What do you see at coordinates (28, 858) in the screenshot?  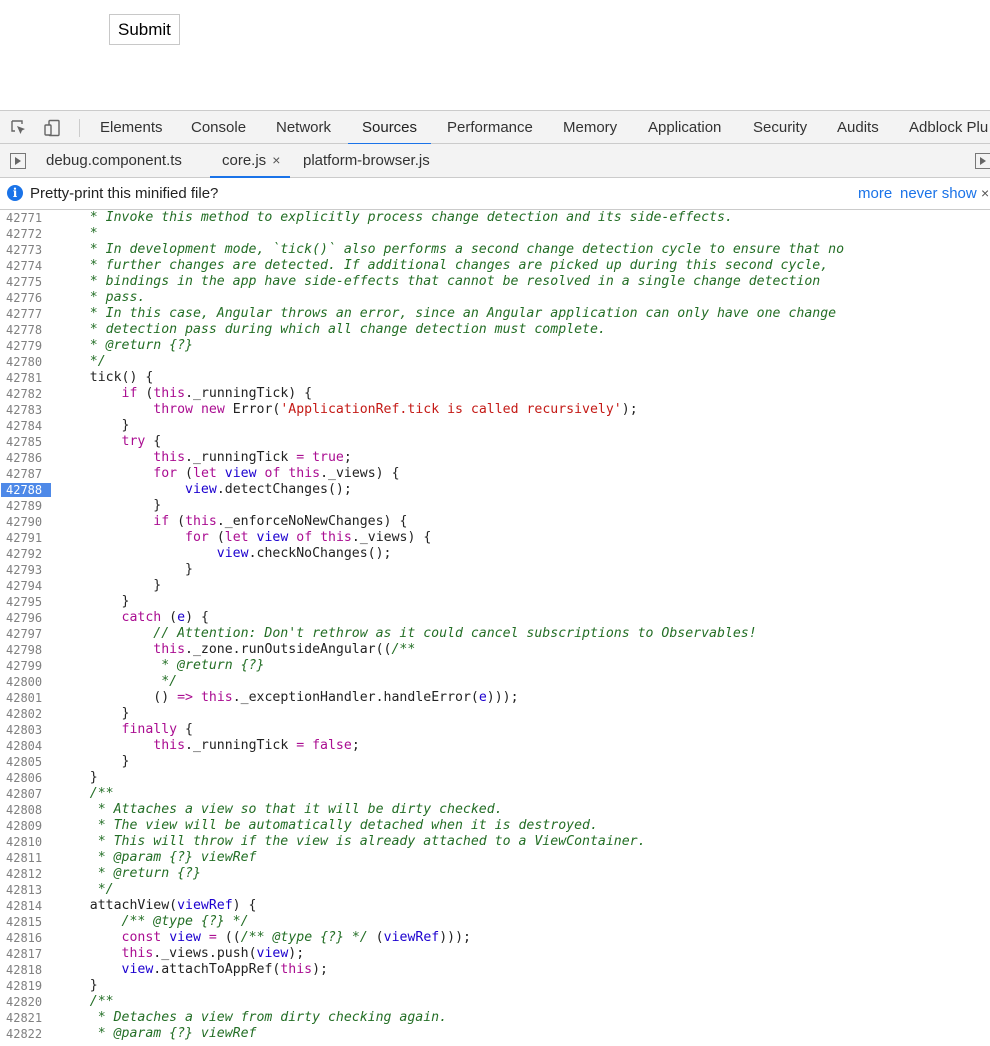 I see `line-number: 42811` at bounding box center [28, 858].